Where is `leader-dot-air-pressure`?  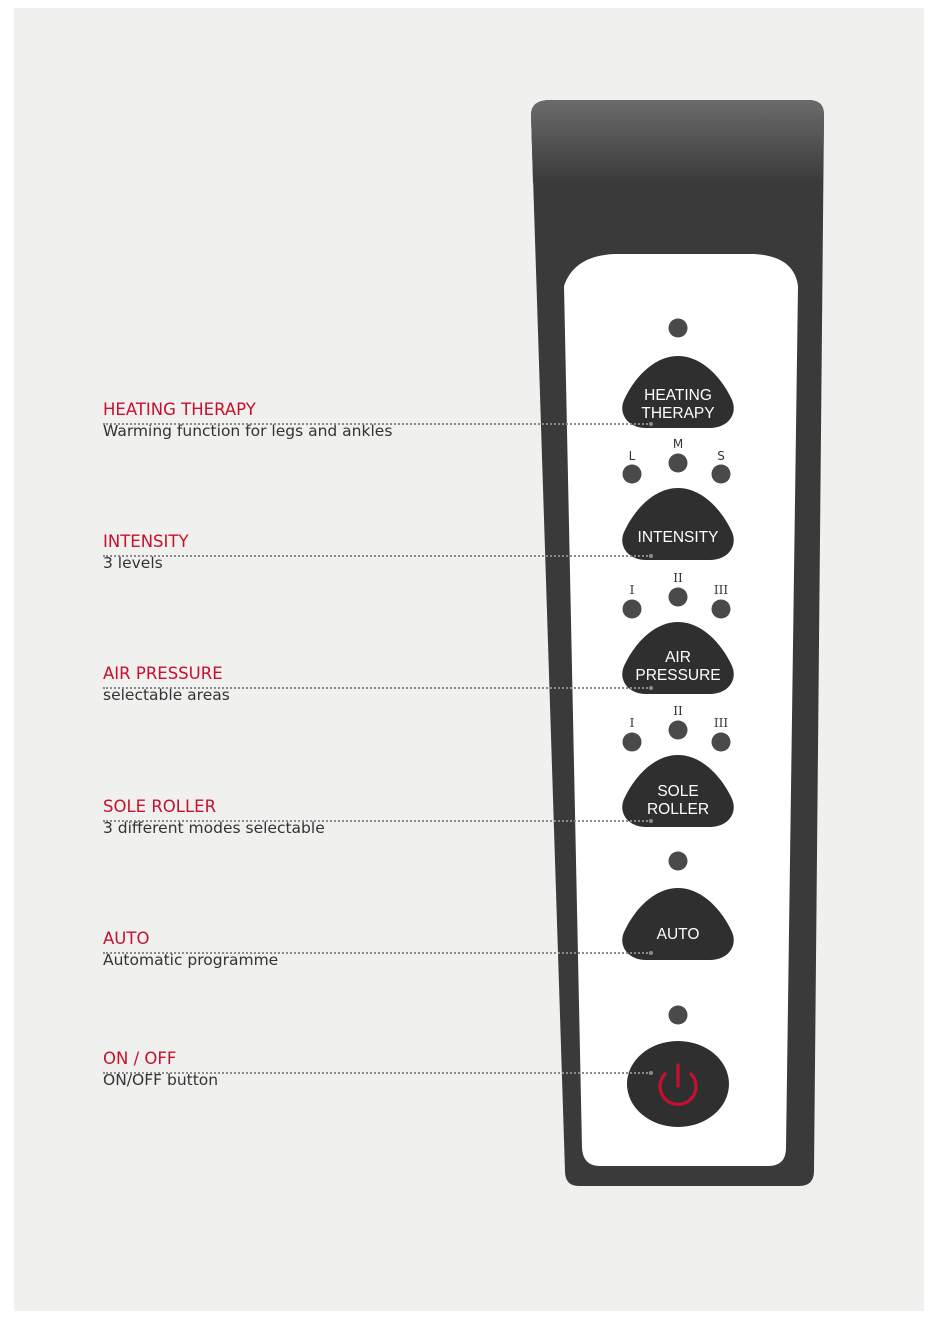 leader-dot-air-pressure is located at coordinates (651, 688).